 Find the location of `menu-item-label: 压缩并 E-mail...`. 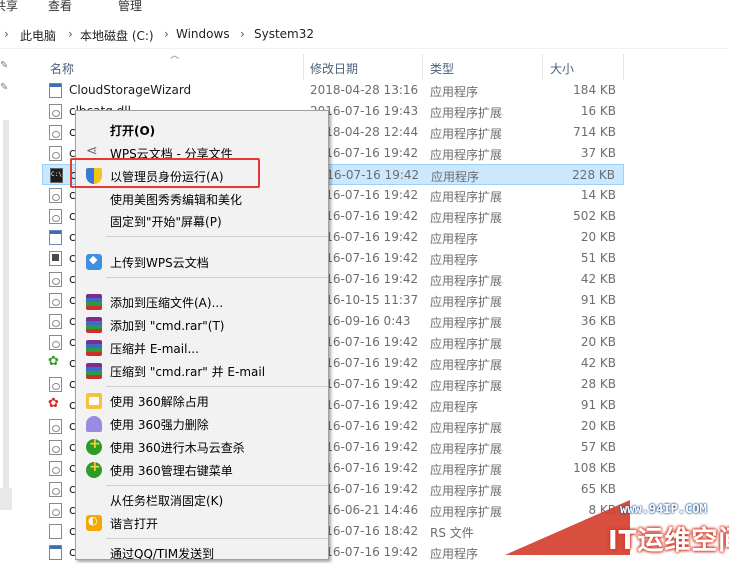

menu-item-label: 压缩并 E-mail... is located at coordinates (154, 349).